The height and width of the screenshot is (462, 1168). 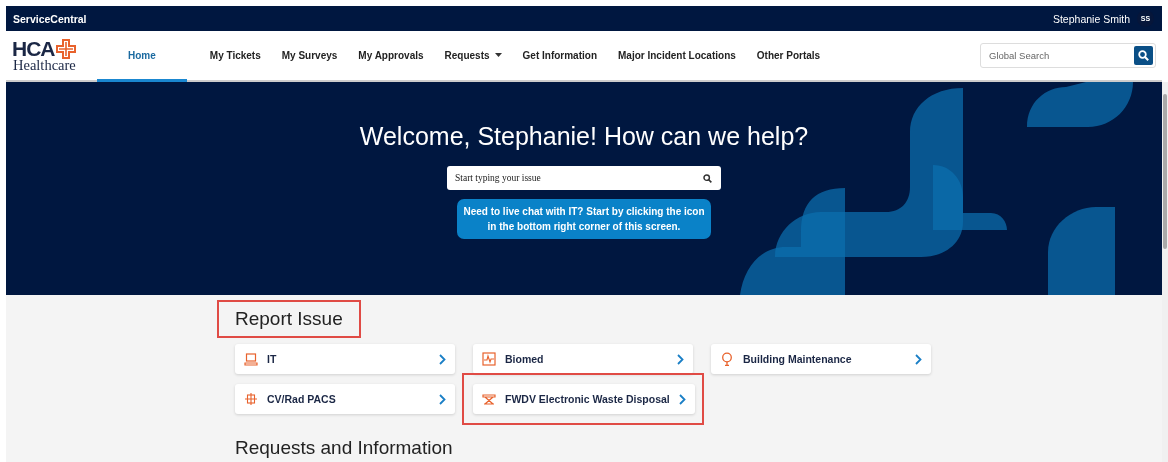 I want to click on brand-name: ServiceCentral, so click(x=50, y=18).